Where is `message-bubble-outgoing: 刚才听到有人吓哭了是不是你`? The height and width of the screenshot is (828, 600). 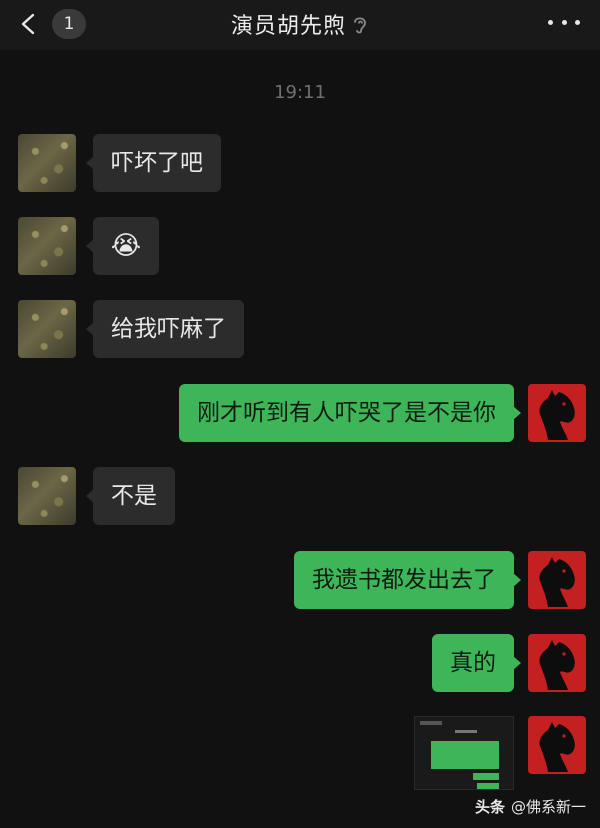
message-bubble-outgoing: 刚才听到有人吓哭了是不是你 is located at coordinates (350, 413).